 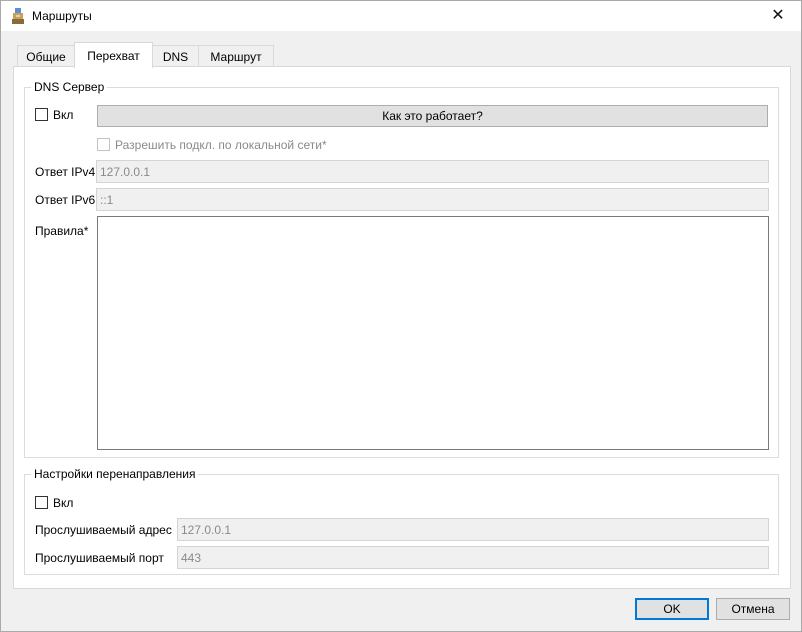 What do you see at coordinates (401, 16) in the screenshot?
I see `title-bar: Маршруты ✕` at bounding box center [401, 16].